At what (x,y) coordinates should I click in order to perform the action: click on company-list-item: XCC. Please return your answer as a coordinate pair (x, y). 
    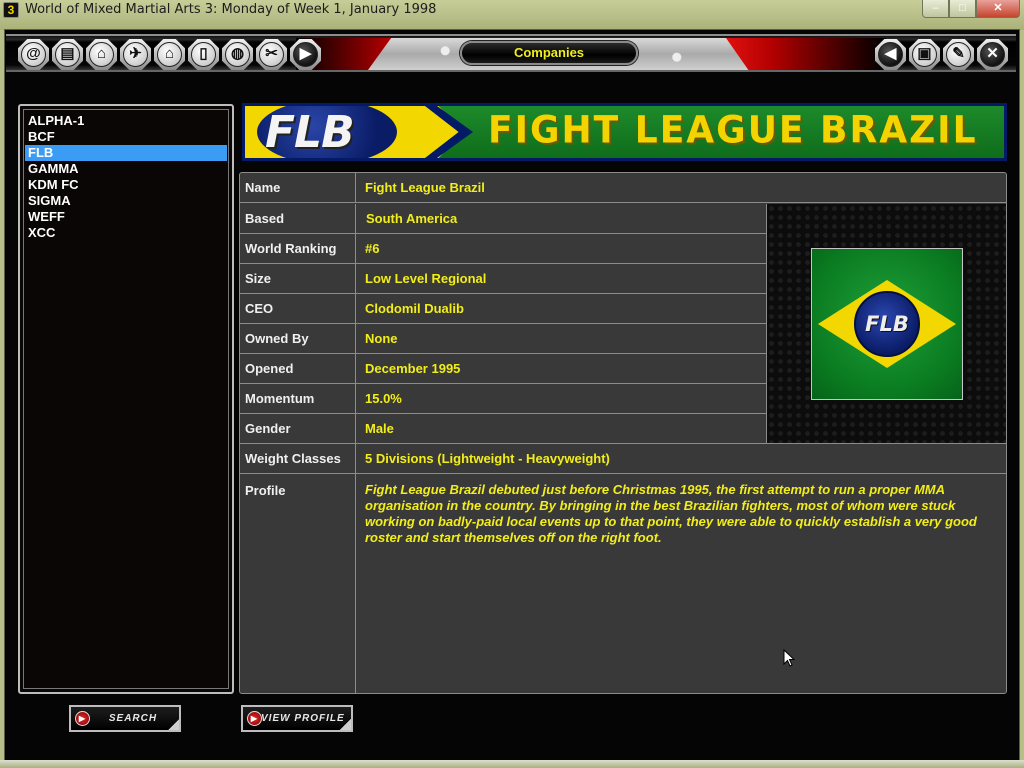
    Looking at the image, I should click on (126, 233).